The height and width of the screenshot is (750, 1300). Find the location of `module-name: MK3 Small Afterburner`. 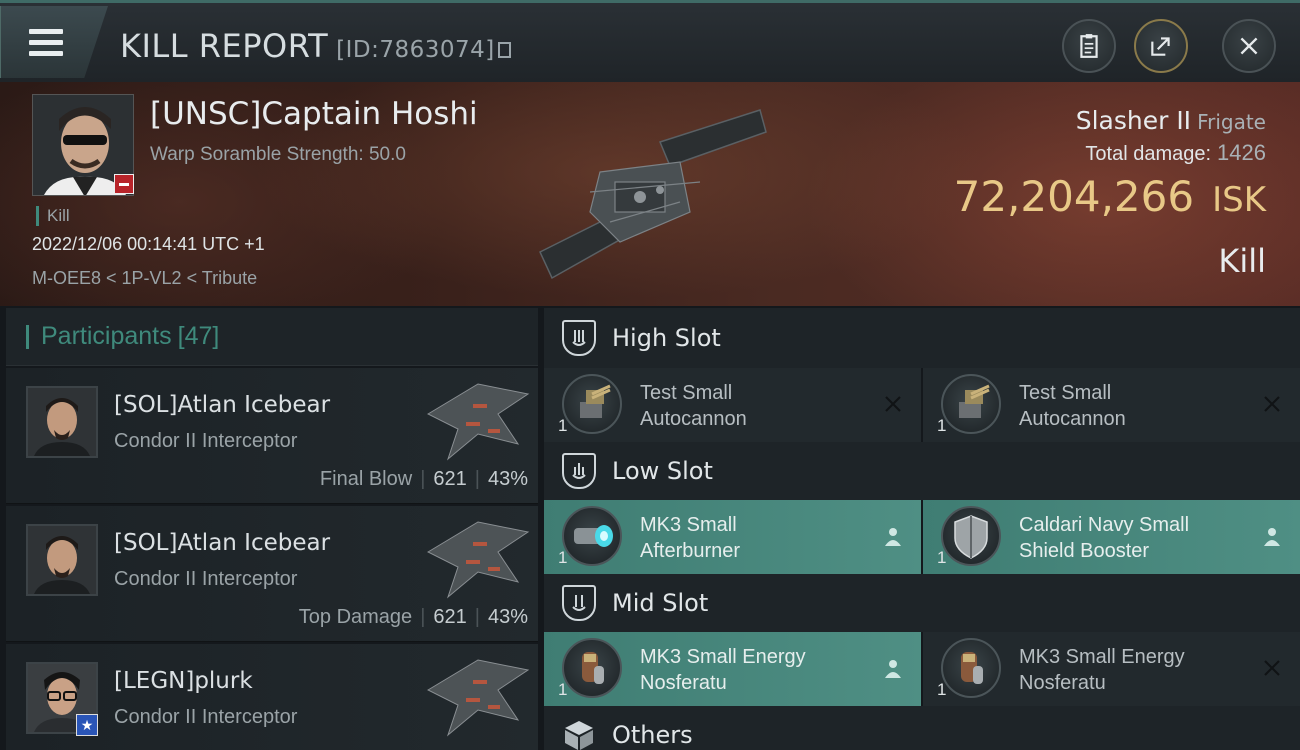

module-name: MK3 Small Afterburner is located at coordinates (760, 538).